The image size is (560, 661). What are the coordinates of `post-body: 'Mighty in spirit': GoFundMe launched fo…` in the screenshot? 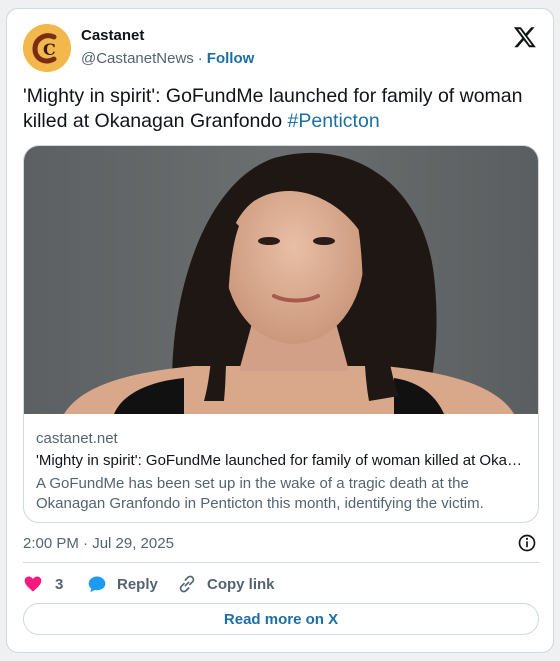 It's located at (273, 108).